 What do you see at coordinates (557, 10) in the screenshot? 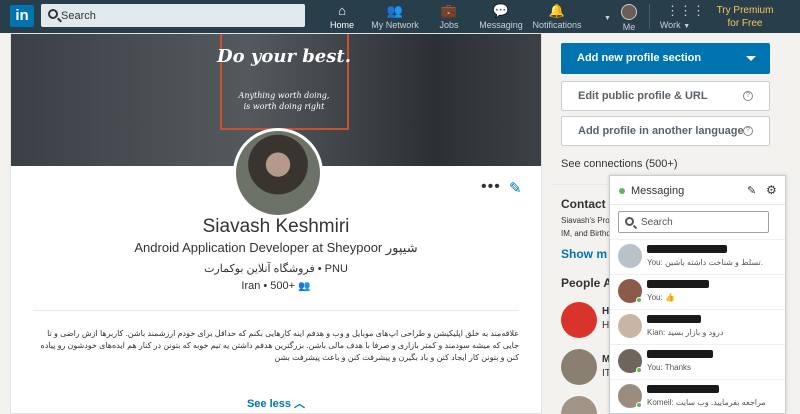
I see `bell-icon: 🔔` at bounding box center [557, 10].